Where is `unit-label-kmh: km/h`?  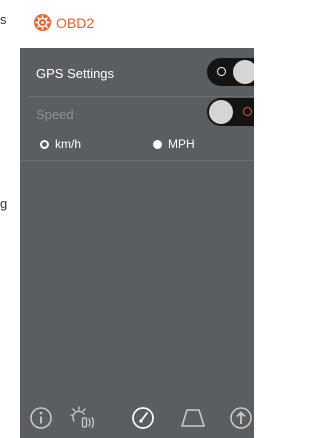 unit-label-kmh: km/h is located at coordinates (68, 144).